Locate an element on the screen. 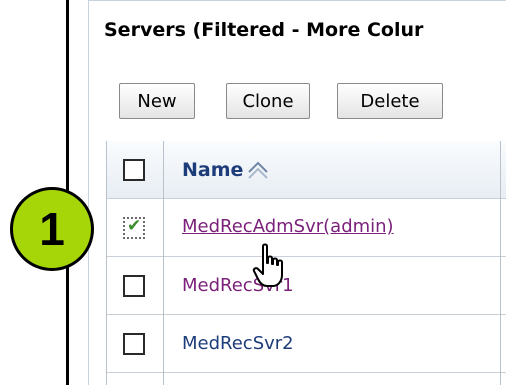 This screenshot has width=506, height=385. server-name-link: MedRecAdmSvr(admin) is located at coordinates (288, 226).